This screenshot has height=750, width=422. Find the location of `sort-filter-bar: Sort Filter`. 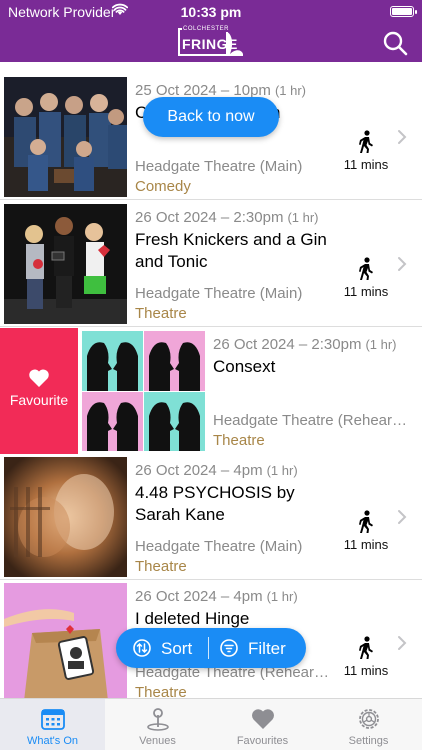

sort-filter-bar: Sort Filter is located at coordinates (211, 648).